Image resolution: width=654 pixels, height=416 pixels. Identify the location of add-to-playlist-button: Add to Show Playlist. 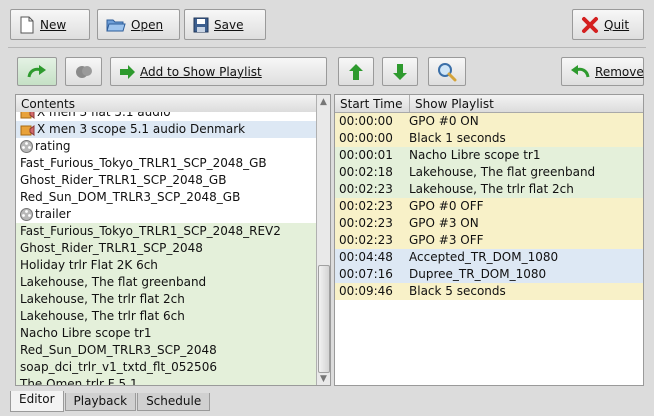
(218, 71).